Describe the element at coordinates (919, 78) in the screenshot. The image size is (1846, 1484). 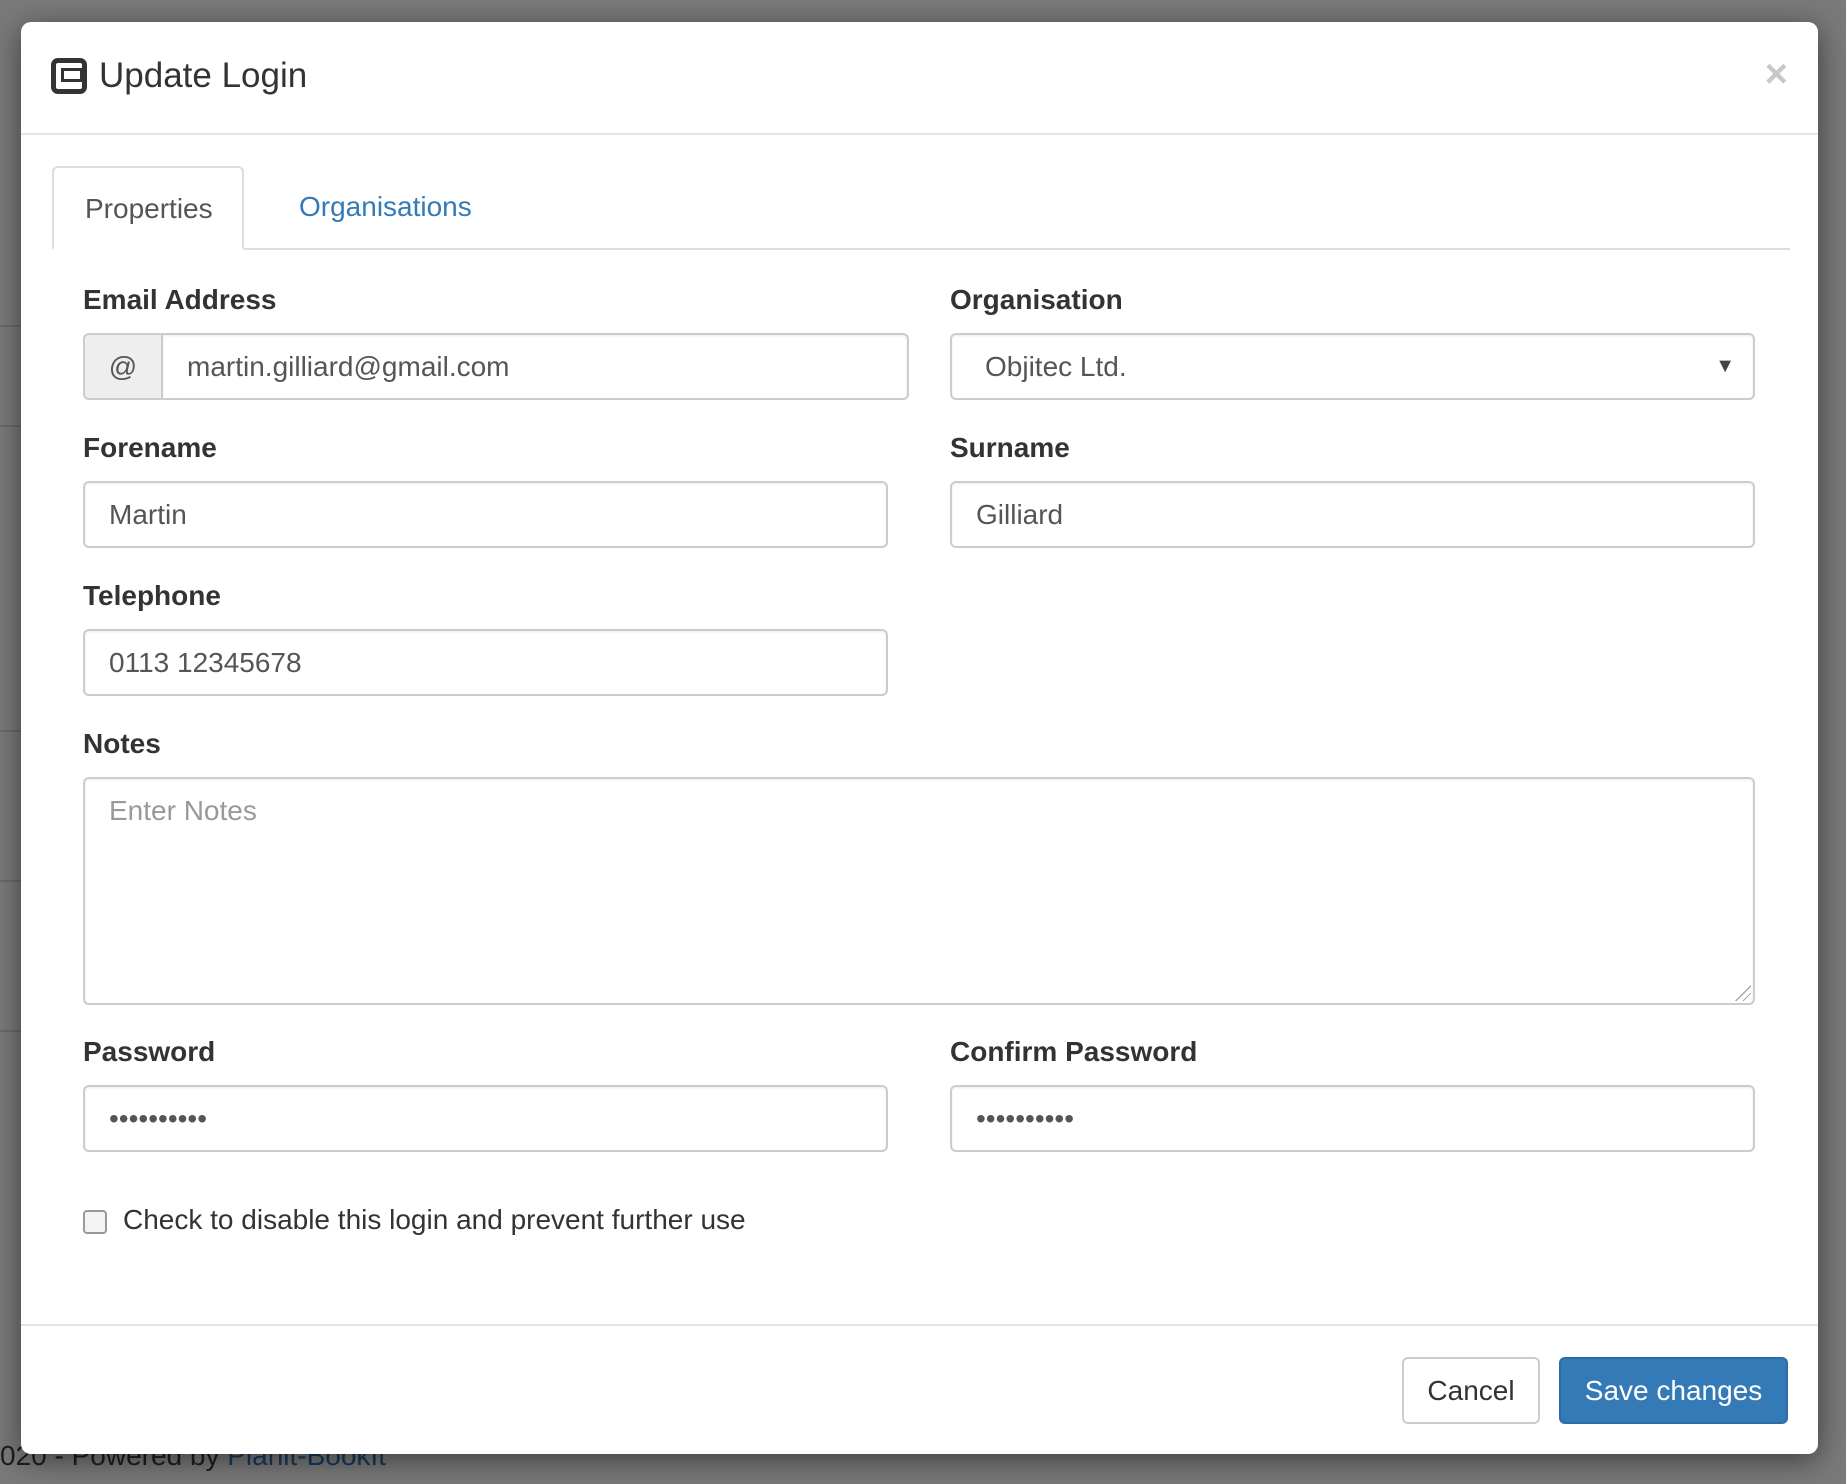
I see `modal-header: Update Login ×` at that location.